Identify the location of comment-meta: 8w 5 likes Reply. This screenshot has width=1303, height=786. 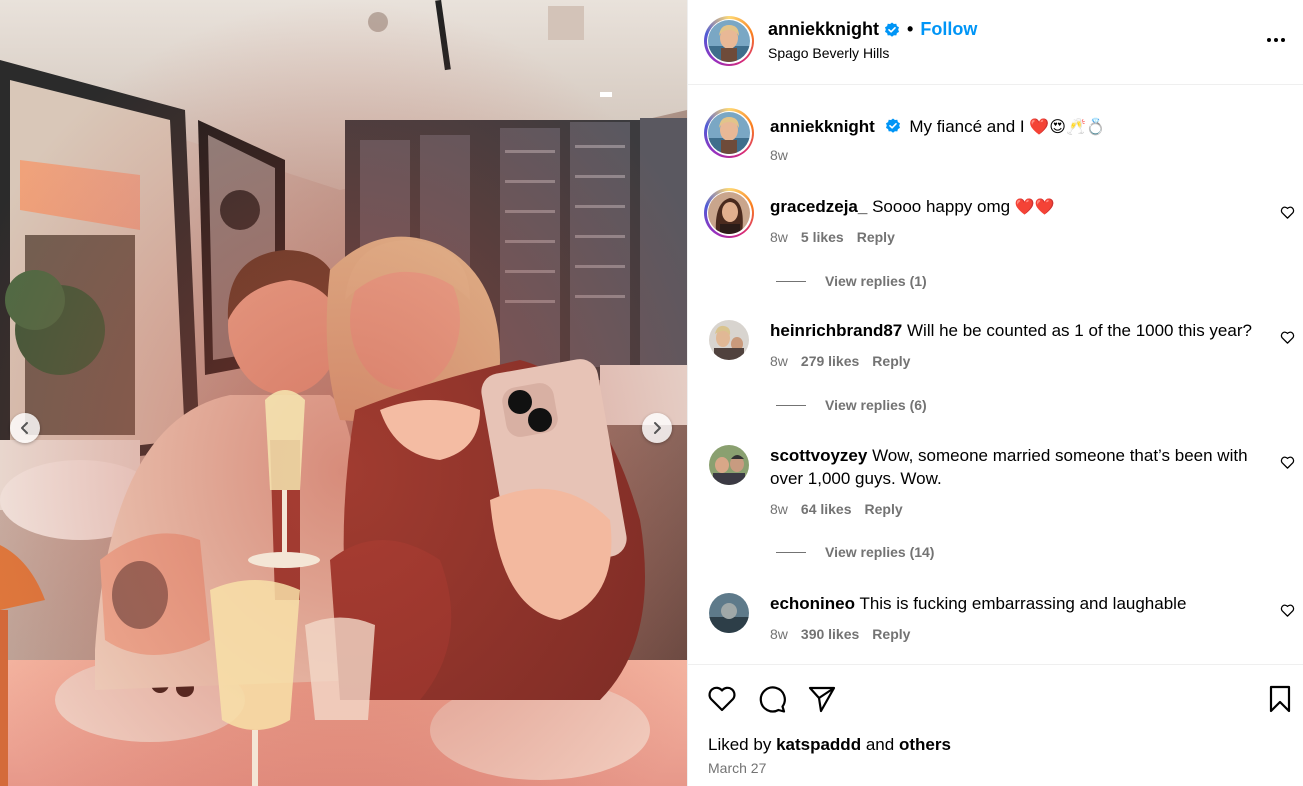
(832, 237).